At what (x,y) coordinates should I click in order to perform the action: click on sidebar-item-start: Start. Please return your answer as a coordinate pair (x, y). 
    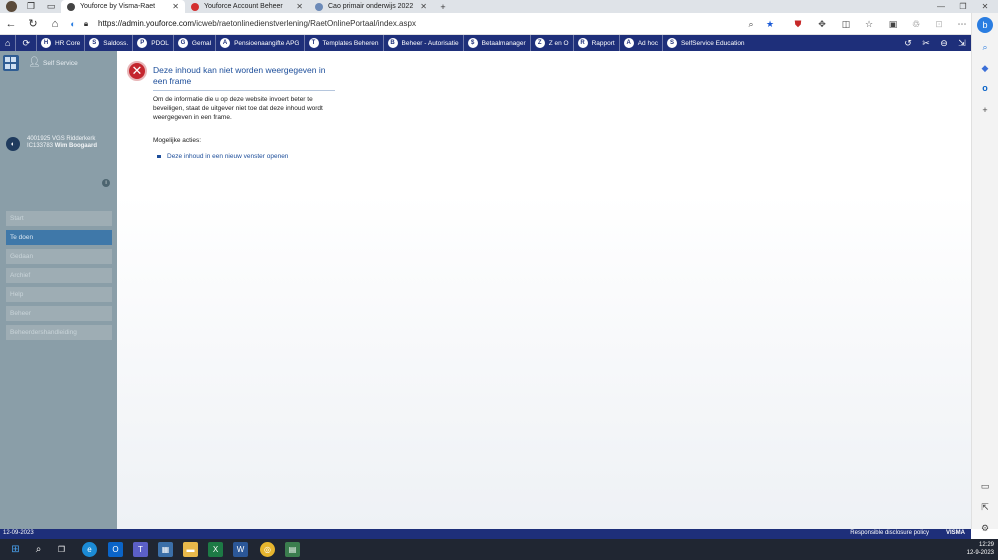
    Looking at the image, I should click on (59, 218).